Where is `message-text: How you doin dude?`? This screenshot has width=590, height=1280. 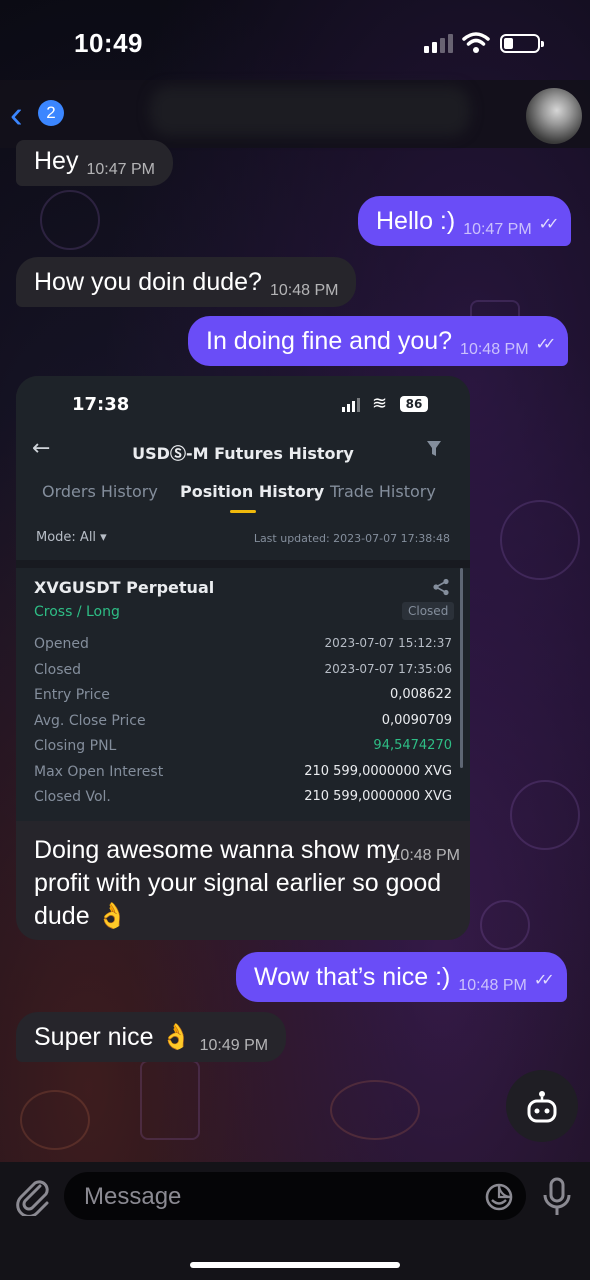
message-text: How you doin dude? is located at coordinates (148, 282).